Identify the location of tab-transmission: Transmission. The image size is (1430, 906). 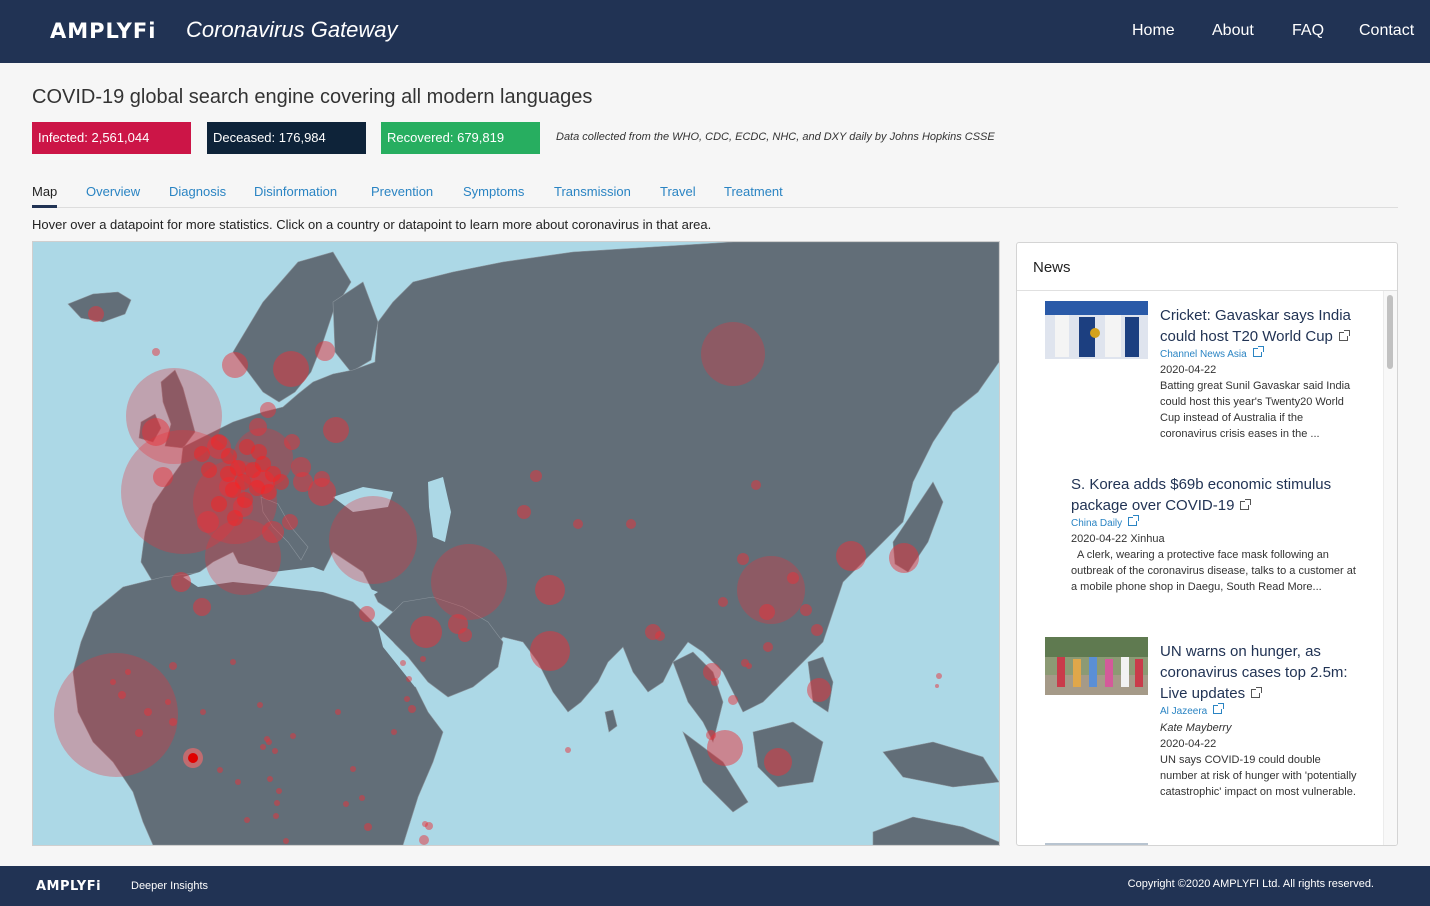
(592, 191).